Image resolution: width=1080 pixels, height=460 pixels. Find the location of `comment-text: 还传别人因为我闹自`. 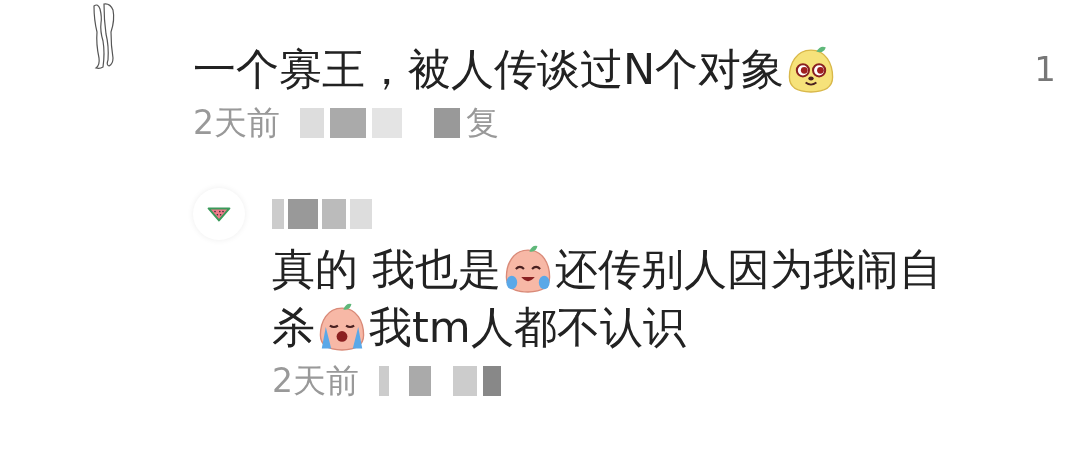

comment-text: 还传别人因为我闹自 is located at coordinates (748, 269).